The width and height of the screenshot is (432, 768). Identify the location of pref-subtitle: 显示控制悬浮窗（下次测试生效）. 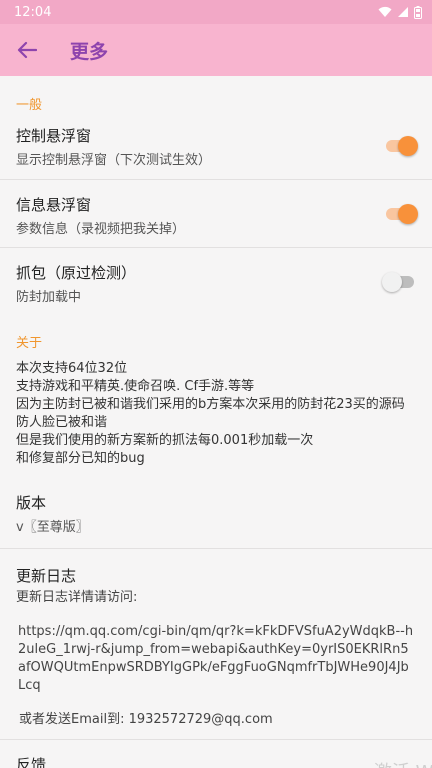
(114, 160).